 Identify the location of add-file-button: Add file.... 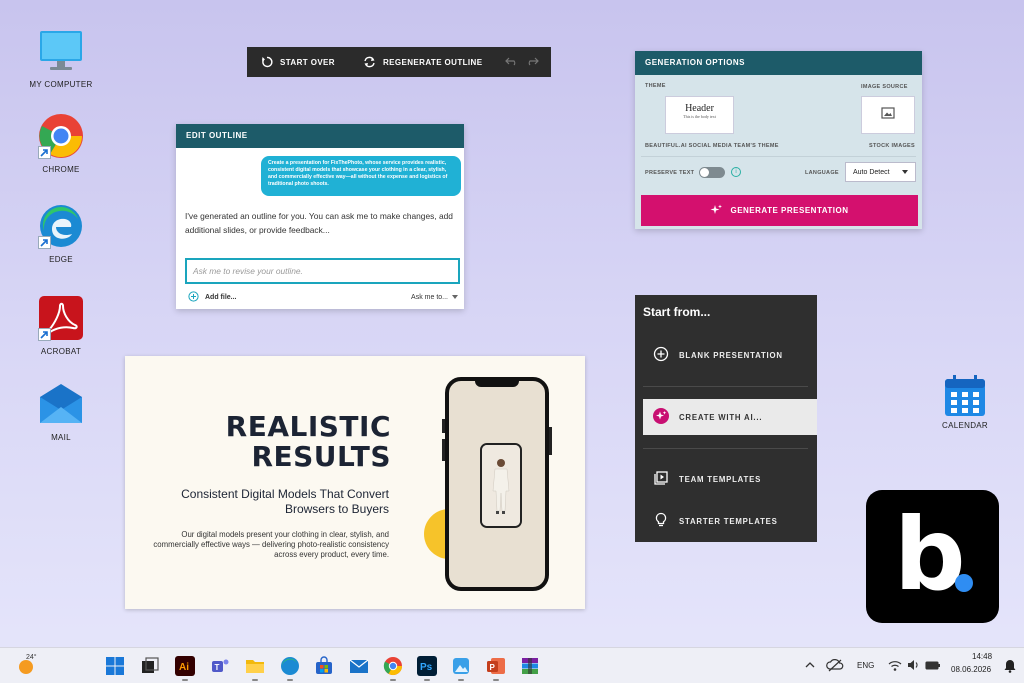
(212, 297).